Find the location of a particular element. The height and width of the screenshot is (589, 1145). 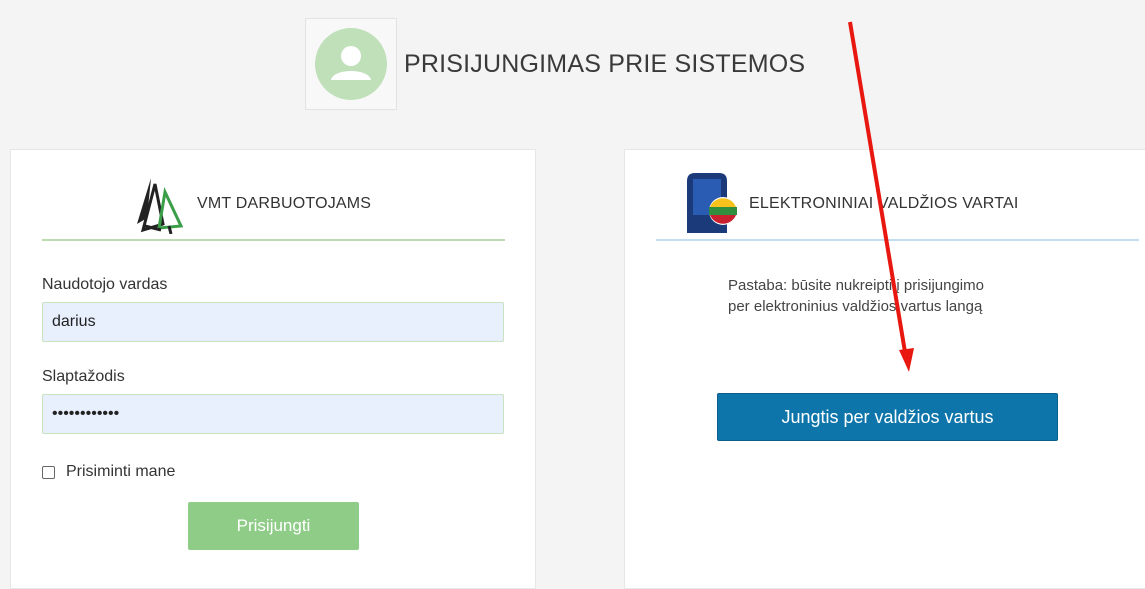

government-gateway-logo is located at coordinates (712, 203).